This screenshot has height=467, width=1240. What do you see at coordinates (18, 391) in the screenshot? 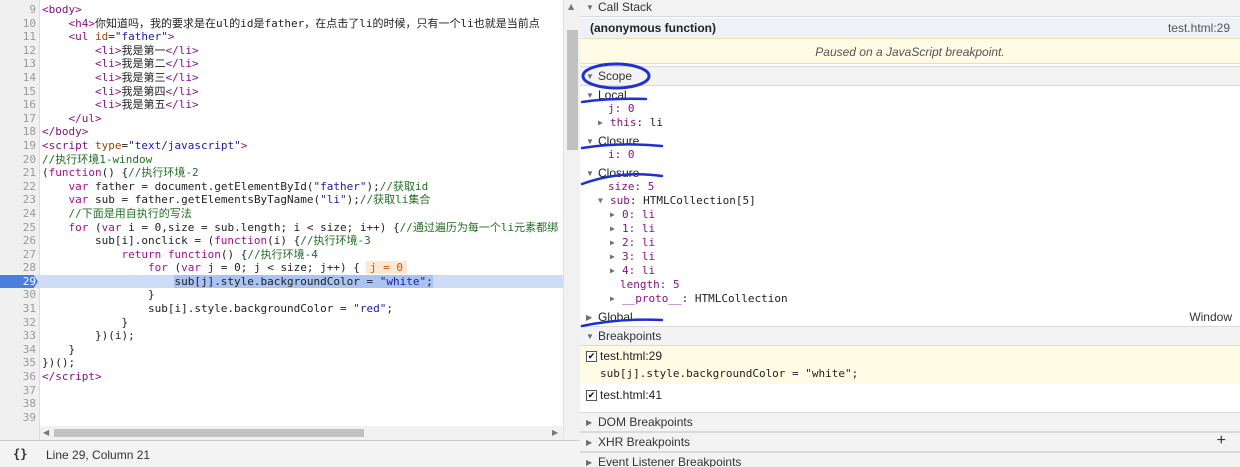
I see `line-number: 37` at bounding box center [18, 391].